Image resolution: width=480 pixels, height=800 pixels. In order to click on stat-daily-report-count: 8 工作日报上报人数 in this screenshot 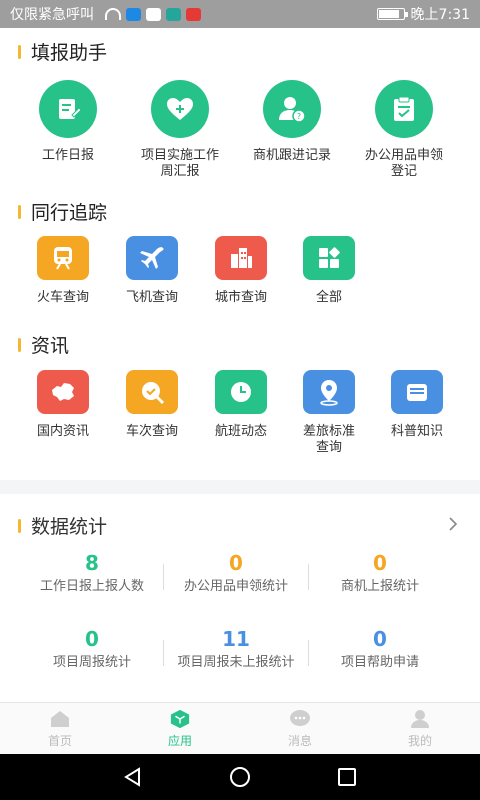, I will do `click(92, 573)`.